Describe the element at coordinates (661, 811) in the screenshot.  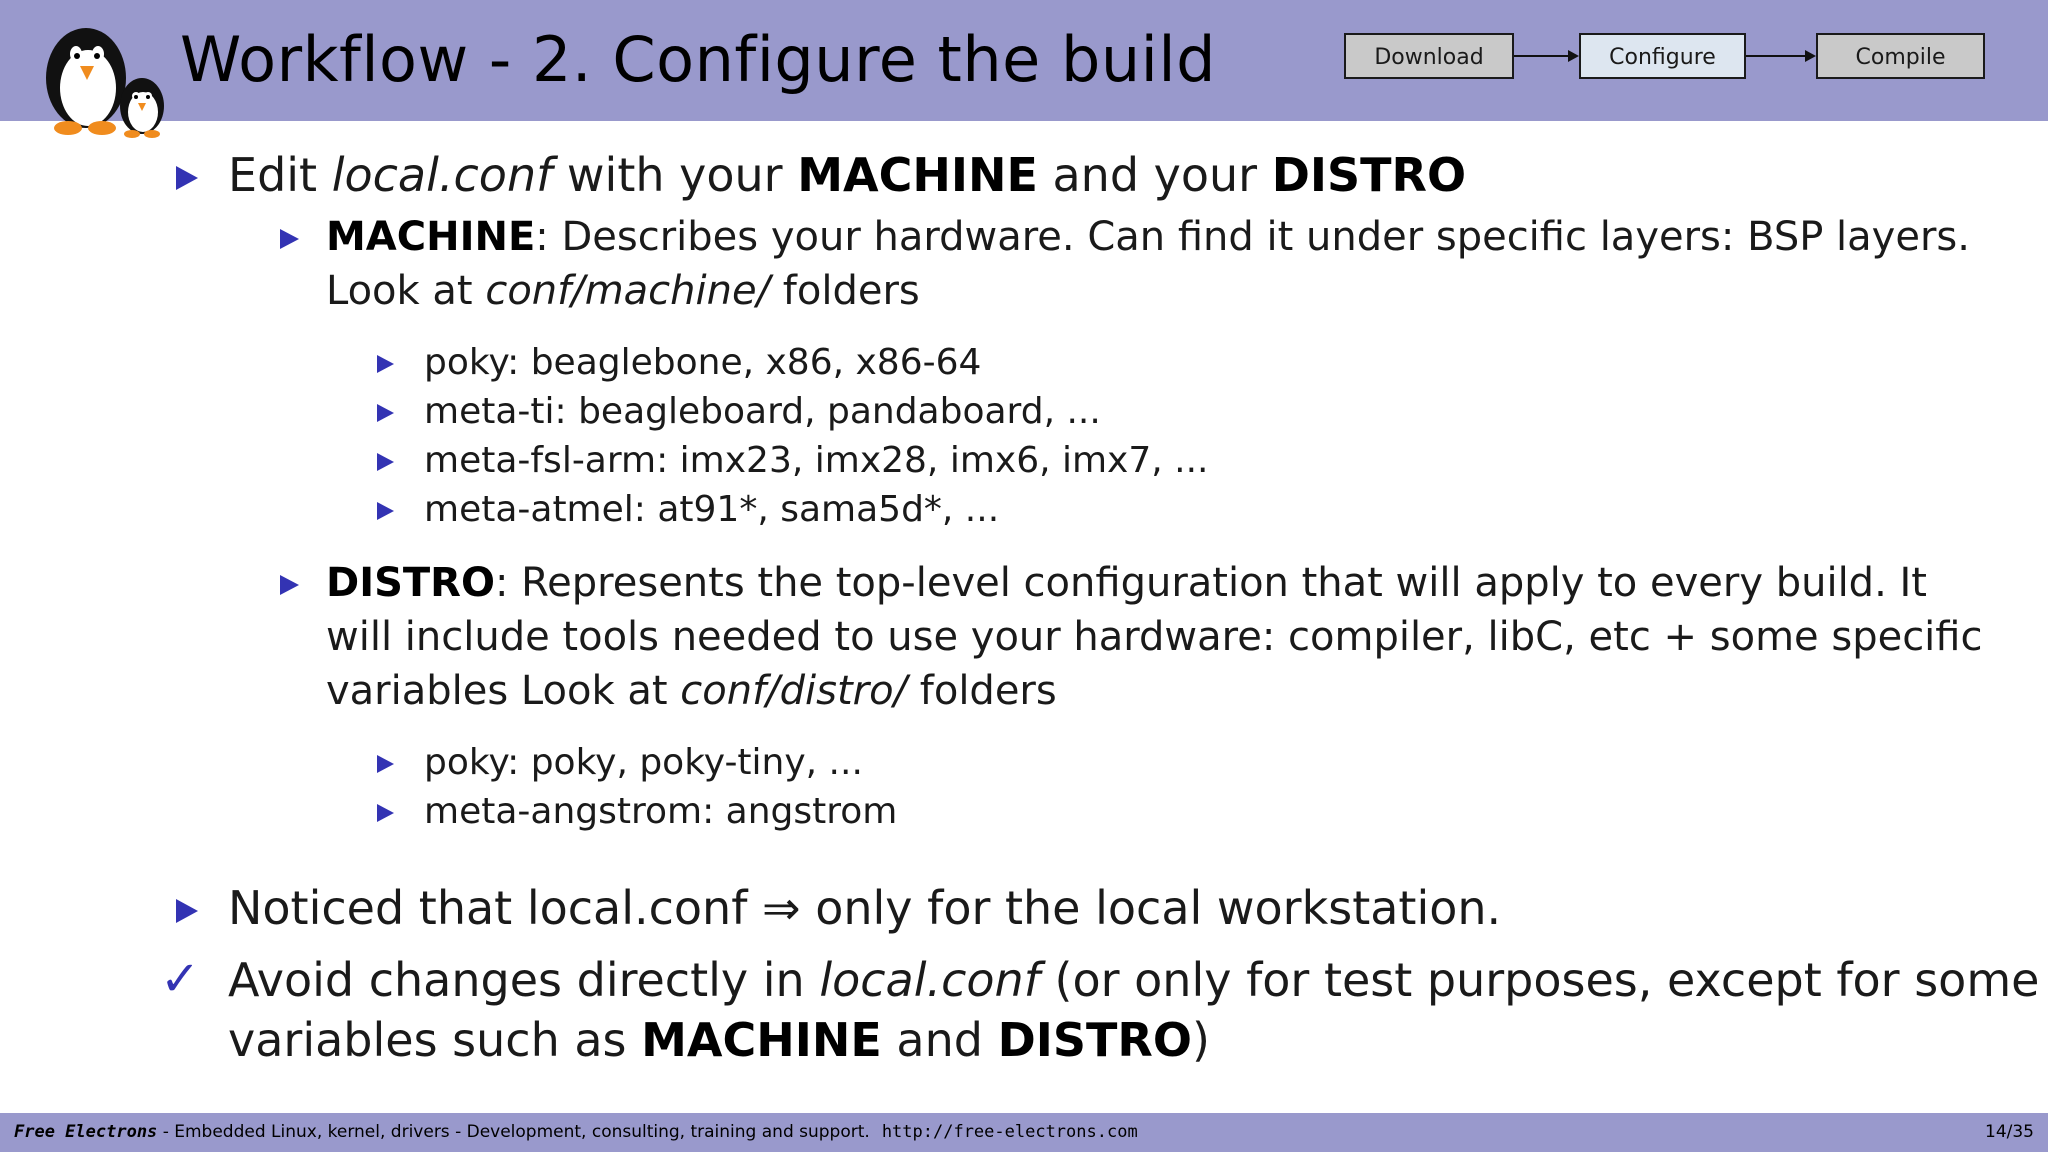
I see `distro-layer-item: meta-angstrom: angstrom` at that location.